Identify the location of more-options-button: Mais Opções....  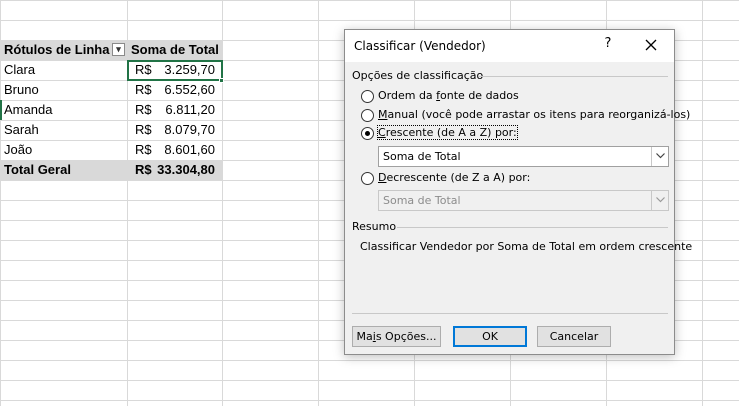
(396, 336).